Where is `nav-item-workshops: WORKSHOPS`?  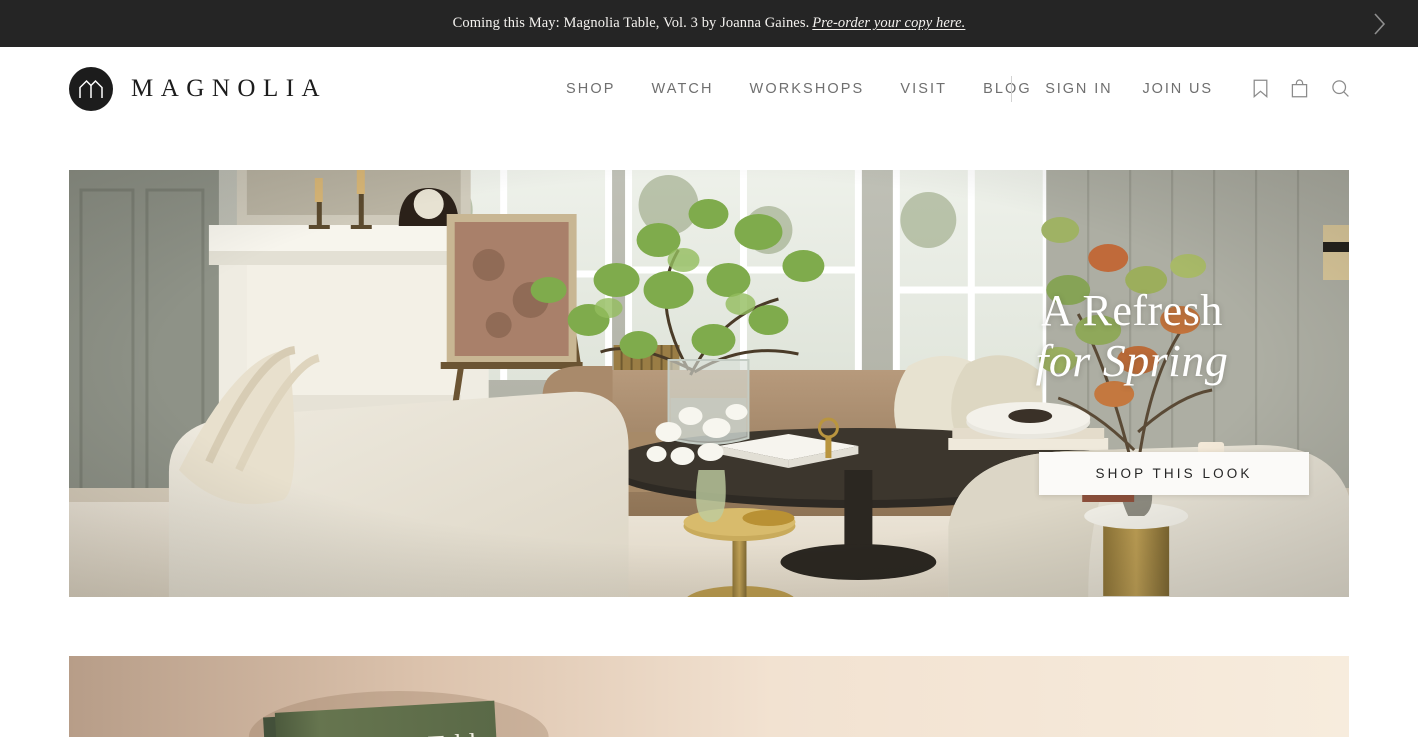 nav-item-workshops: WORKSHOPS is located at coordinates (807, 89).